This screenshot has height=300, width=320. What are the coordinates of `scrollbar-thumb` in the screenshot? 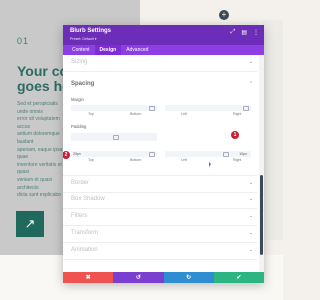 It's located at (261, 215).